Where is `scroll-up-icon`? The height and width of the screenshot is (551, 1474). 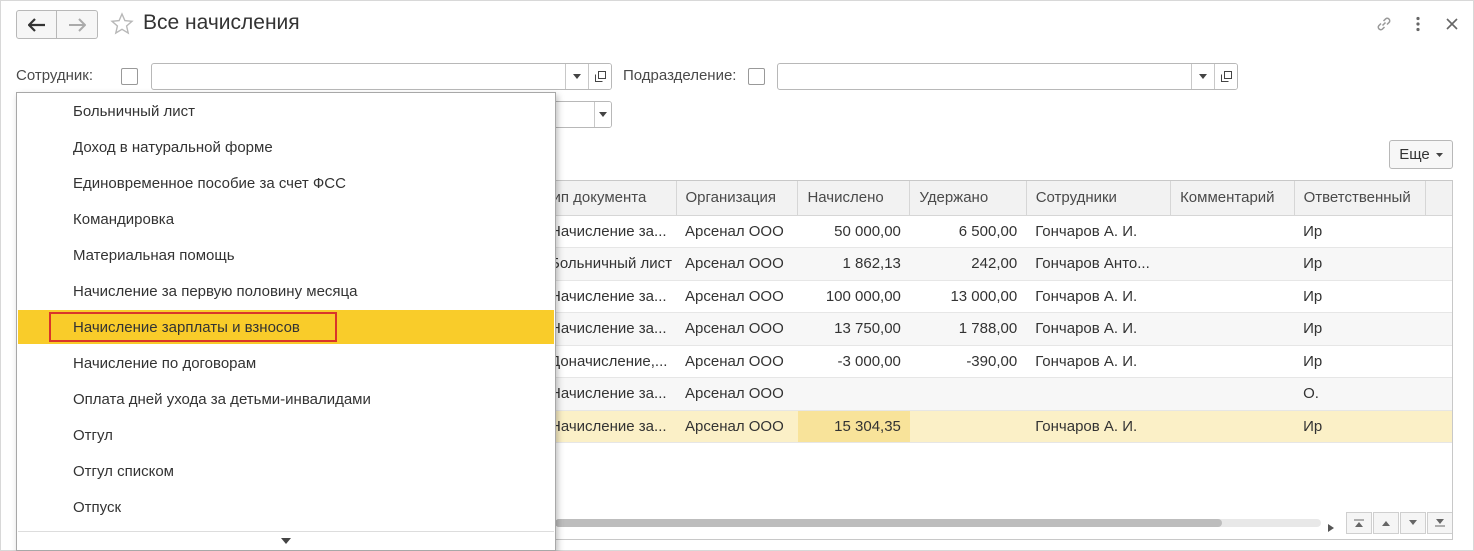 scroll-up-icon is located at coordinates (1386, 523).